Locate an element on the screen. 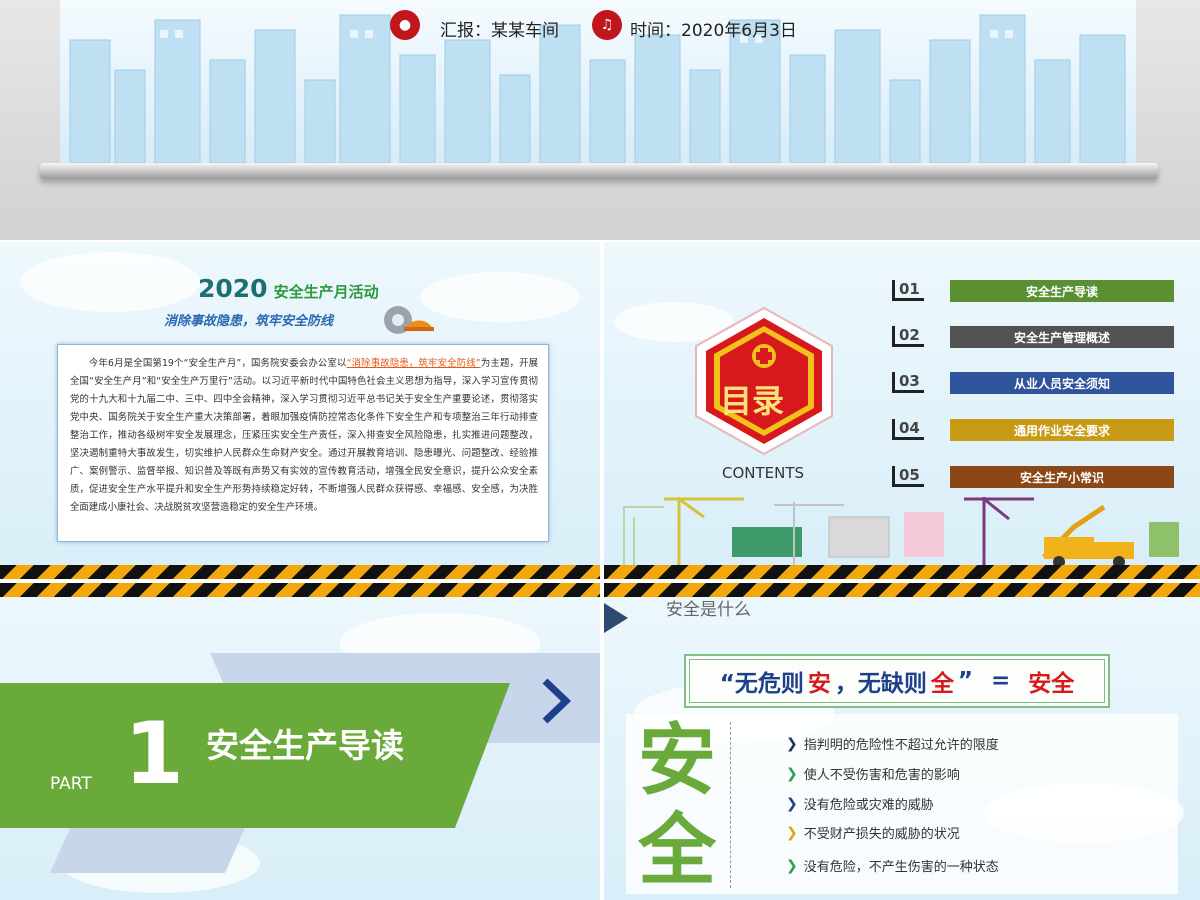 The width and height of the screenshot is (1200, 900). activity-title: 2020 安全生产月活动 is located at coordinates (288, 288).